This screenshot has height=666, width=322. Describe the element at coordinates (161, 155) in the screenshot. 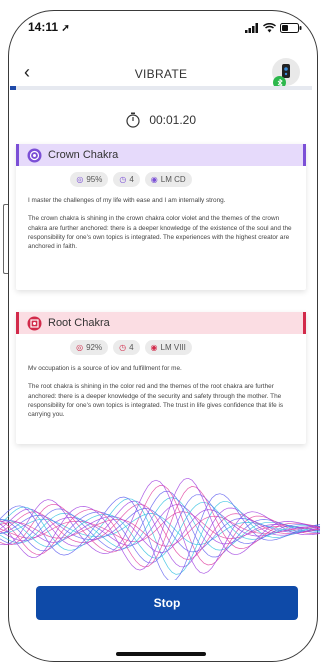

I see `card-header: Crown Chakra` at that location.